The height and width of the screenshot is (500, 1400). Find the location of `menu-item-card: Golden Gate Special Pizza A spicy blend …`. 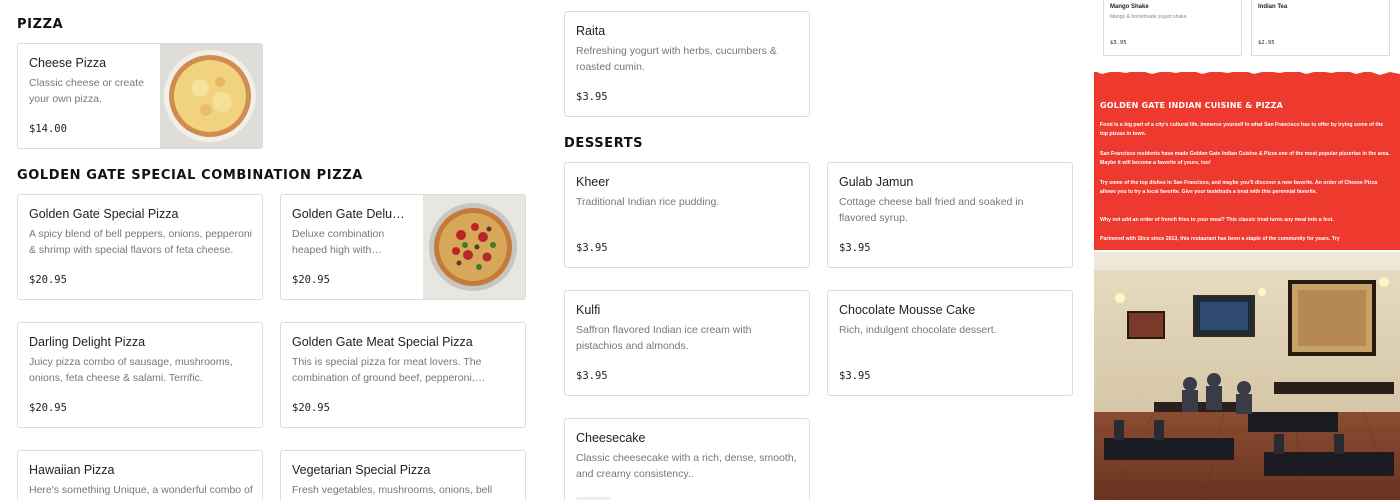

menu-item-card: Golden Gate Special Pizza A spicy blend … is located at coordinates (140, 247).